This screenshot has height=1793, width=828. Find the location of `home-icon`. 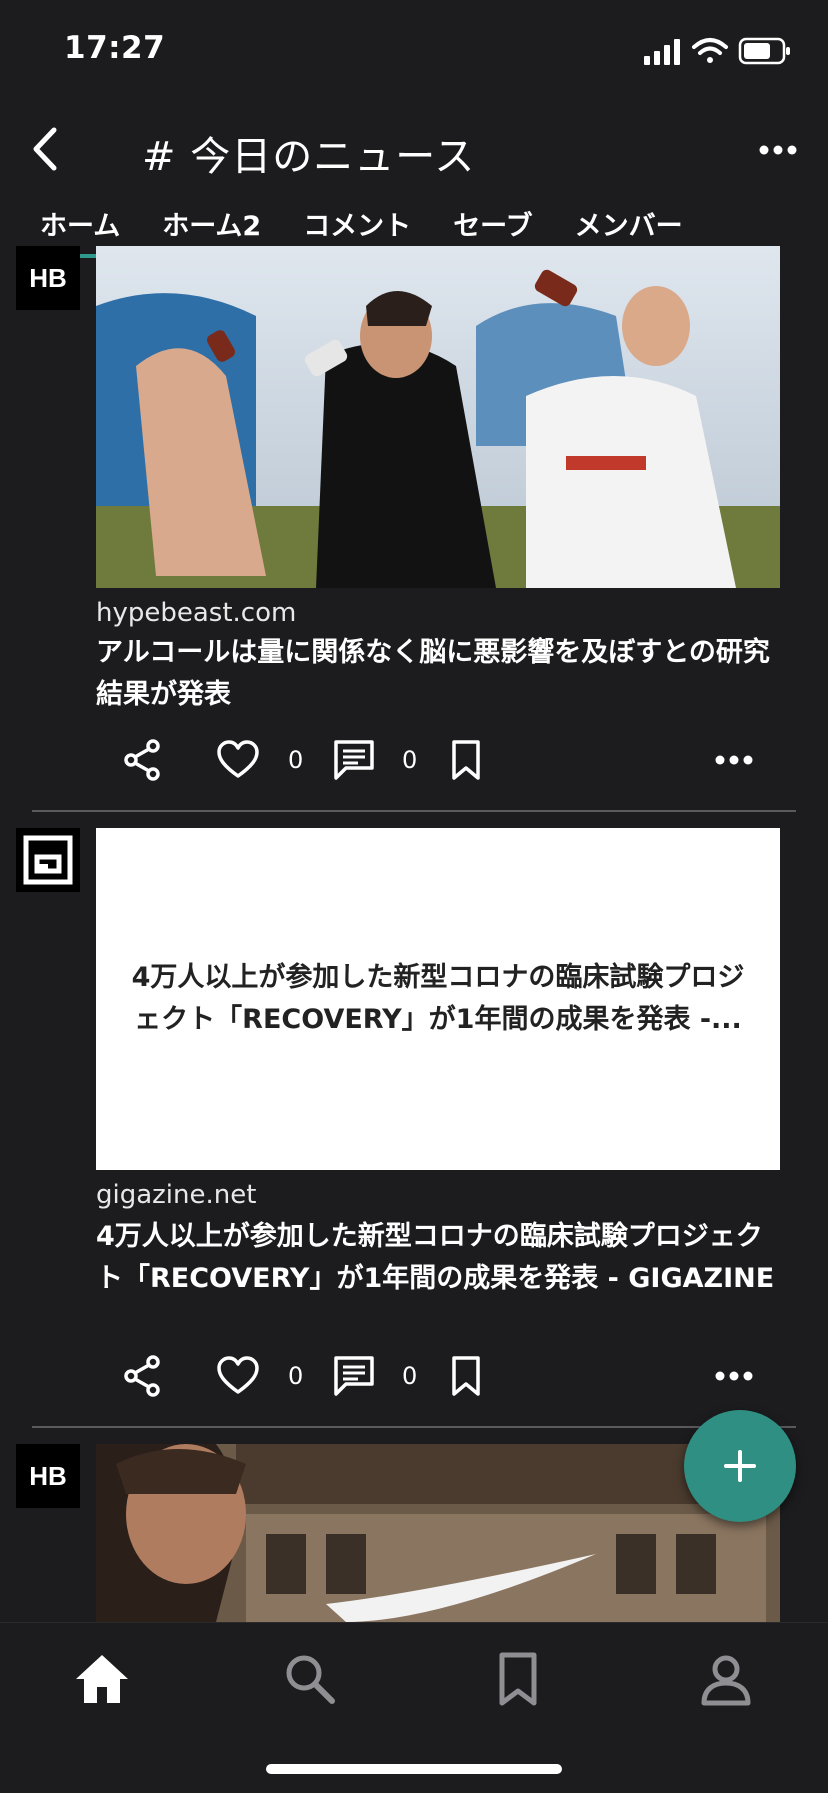

home-icon is located at coordinates (102, 1679).